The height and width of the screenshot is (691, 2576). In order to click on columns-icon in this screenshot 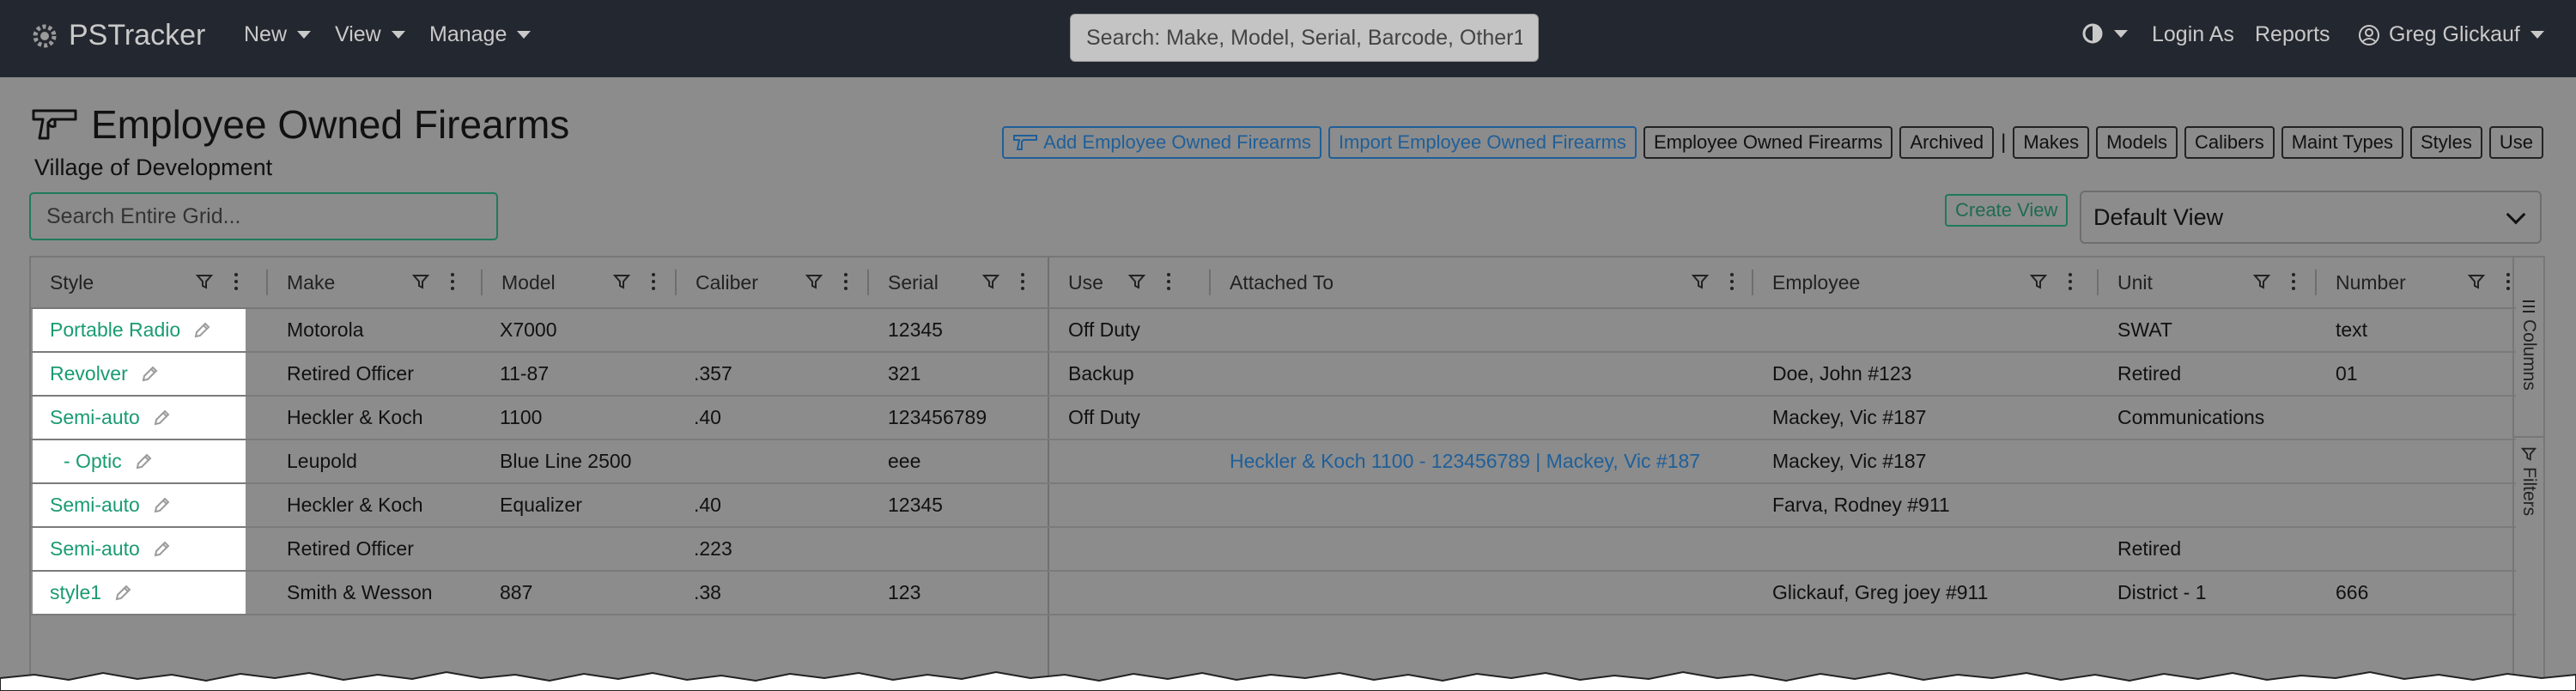, I will do `click(2529, 306)`.